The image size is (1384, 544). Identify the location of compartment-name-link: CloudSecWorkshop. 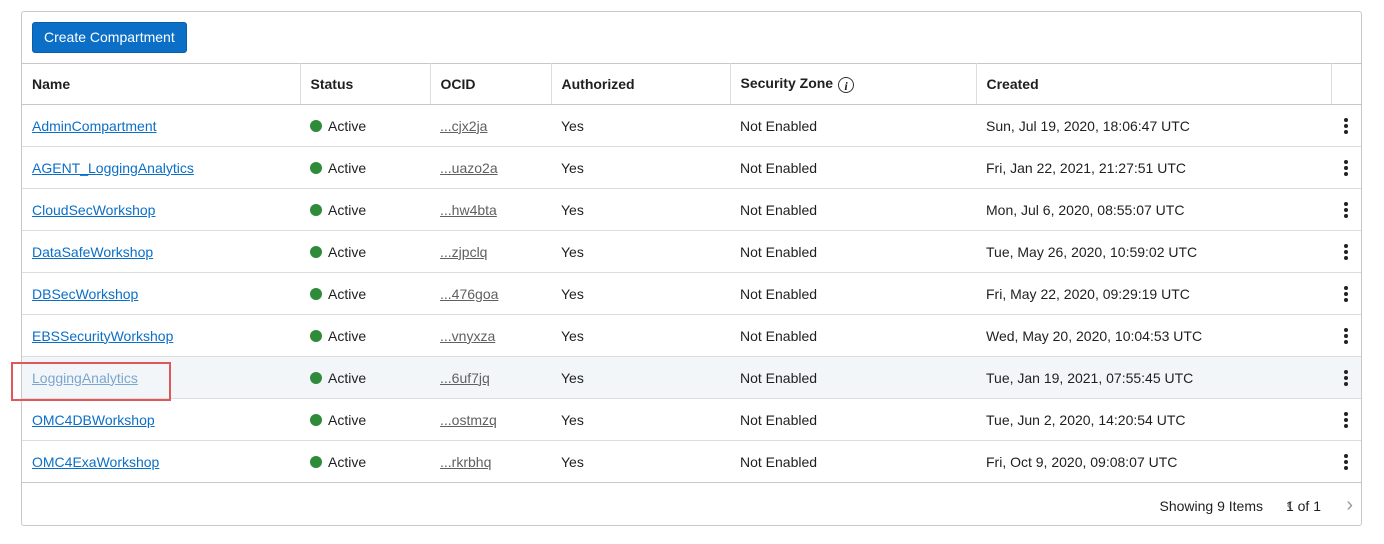
(93, 210).